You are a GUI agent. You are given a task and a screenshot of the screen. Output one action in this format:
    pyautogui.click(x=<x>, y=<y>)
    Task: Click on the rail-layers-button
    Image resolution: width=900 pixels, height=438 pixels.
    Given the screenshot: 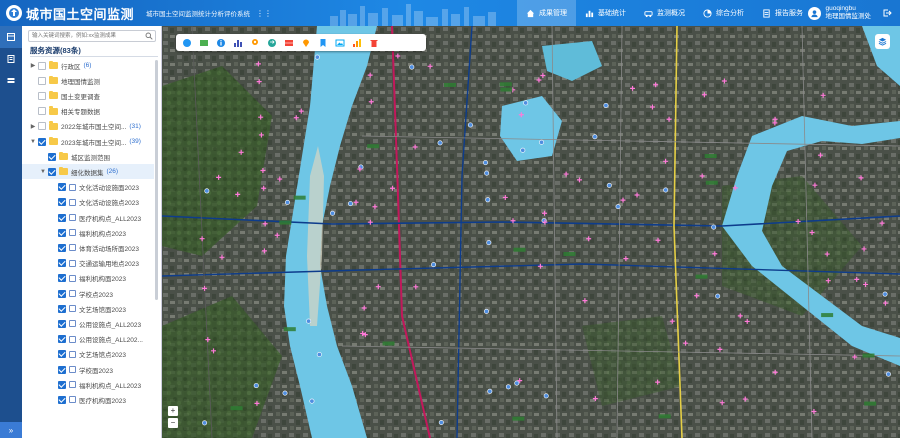 What is the action you would take?
    pyautogui.click(x=11, y=37)
    